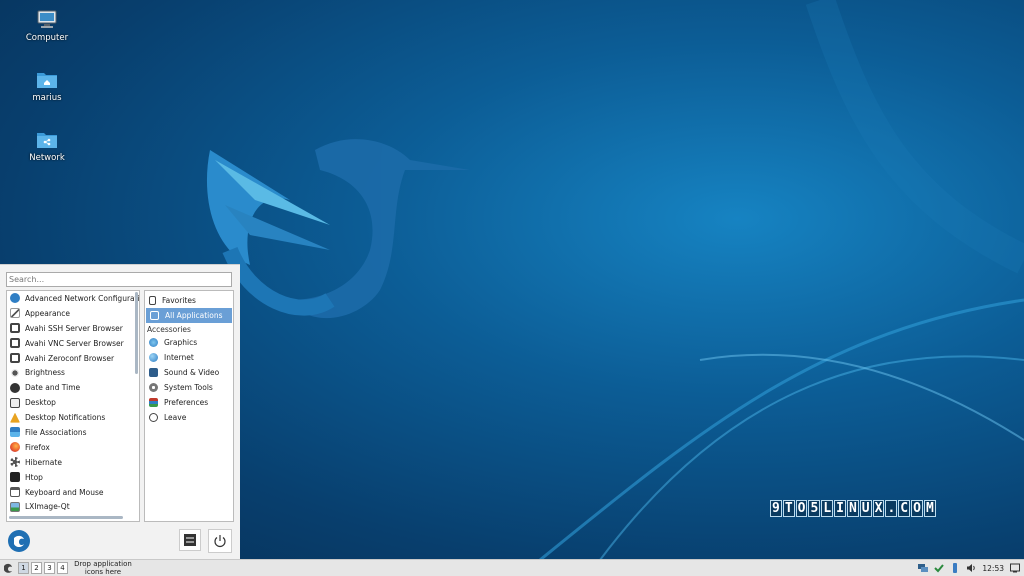 The height and width of the screenshot is (576, 1024). Describe the element at coordinates (73, 447) in the screenshot. I see `app-item: Firefox` at that location.